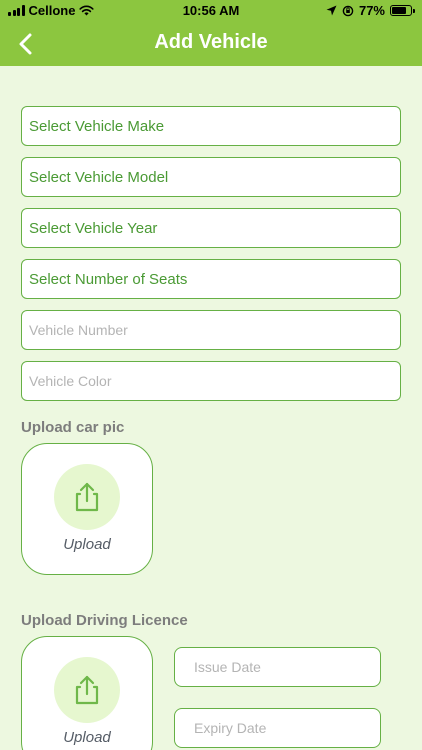  I want to click on upload-licence-button: Upload, so click(87, 693).